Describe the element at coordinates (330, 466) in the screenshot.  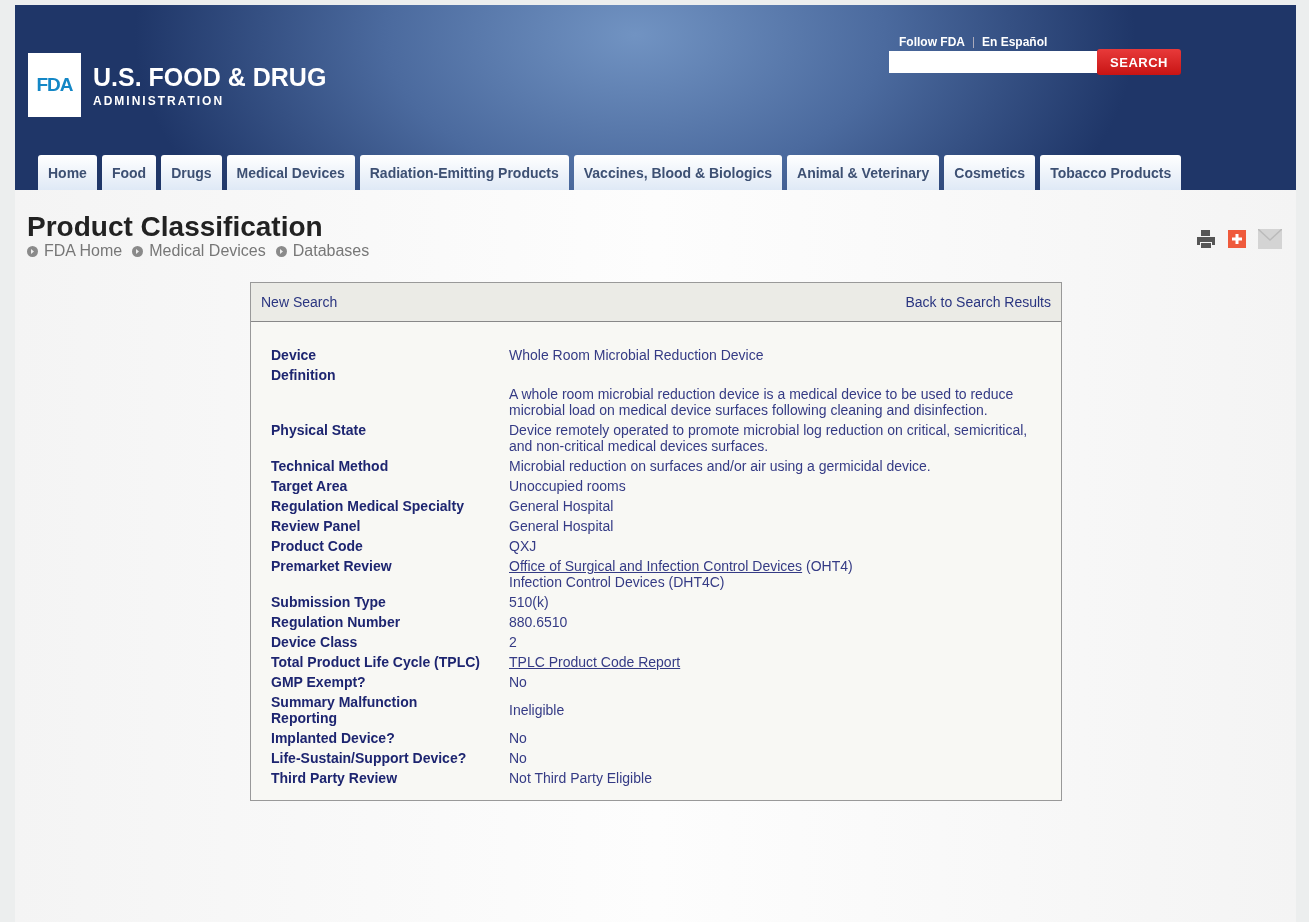
I see `field-label: Technical Method` at that location.